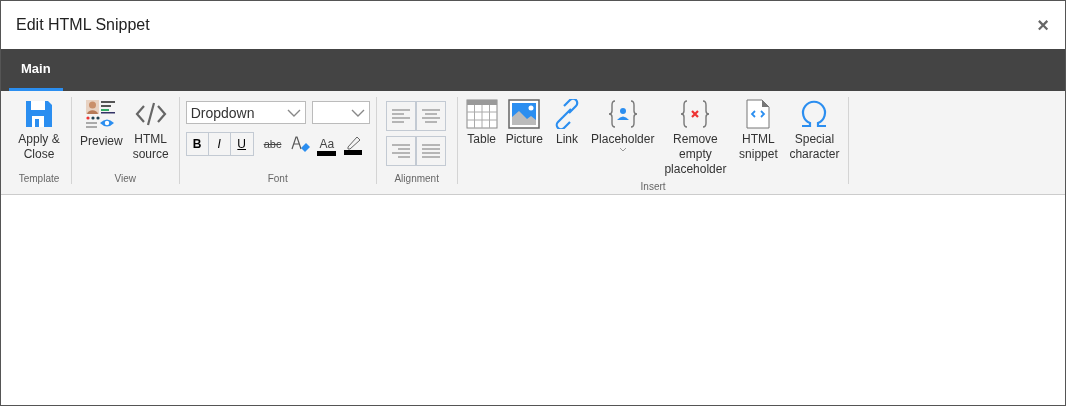 The height and width of the screenshot is (406, 1066). What do you see at coordinates (524, 114) in the screenshot?
I see `image-icon` at bounding box center [524, 114].